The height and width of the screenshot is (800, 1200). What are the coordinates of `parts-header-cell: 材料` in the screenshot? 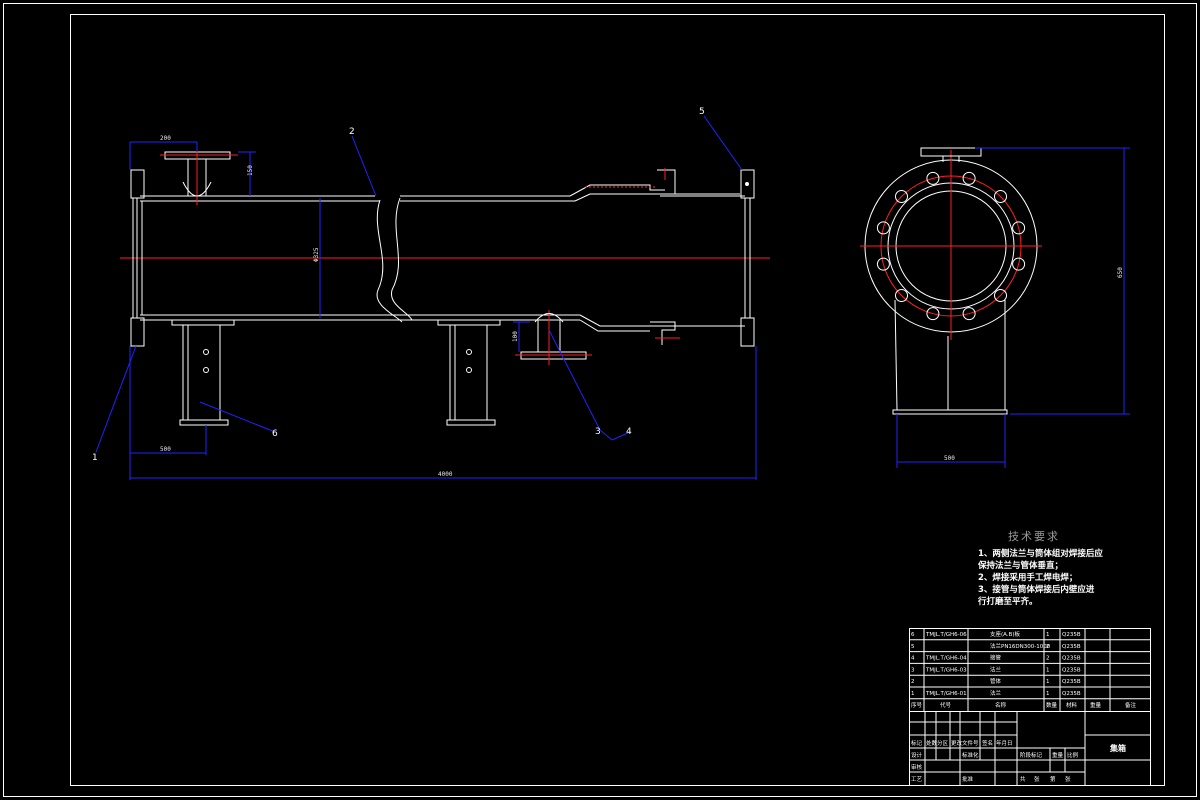 It's located at (1072, 705).